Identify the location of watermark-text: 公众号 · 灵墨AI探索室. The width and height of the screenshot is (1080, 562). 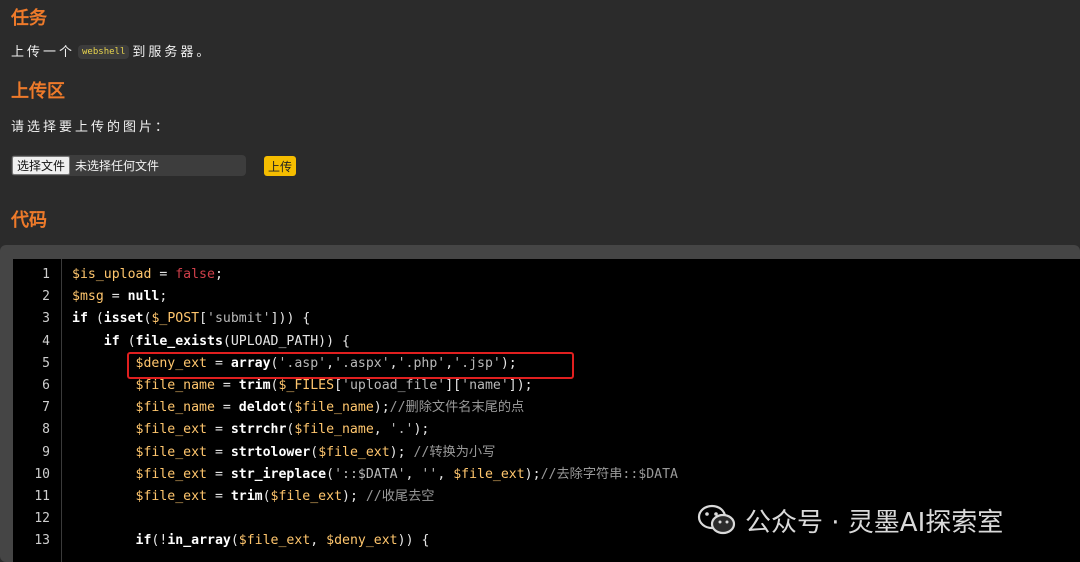
(874, 522).